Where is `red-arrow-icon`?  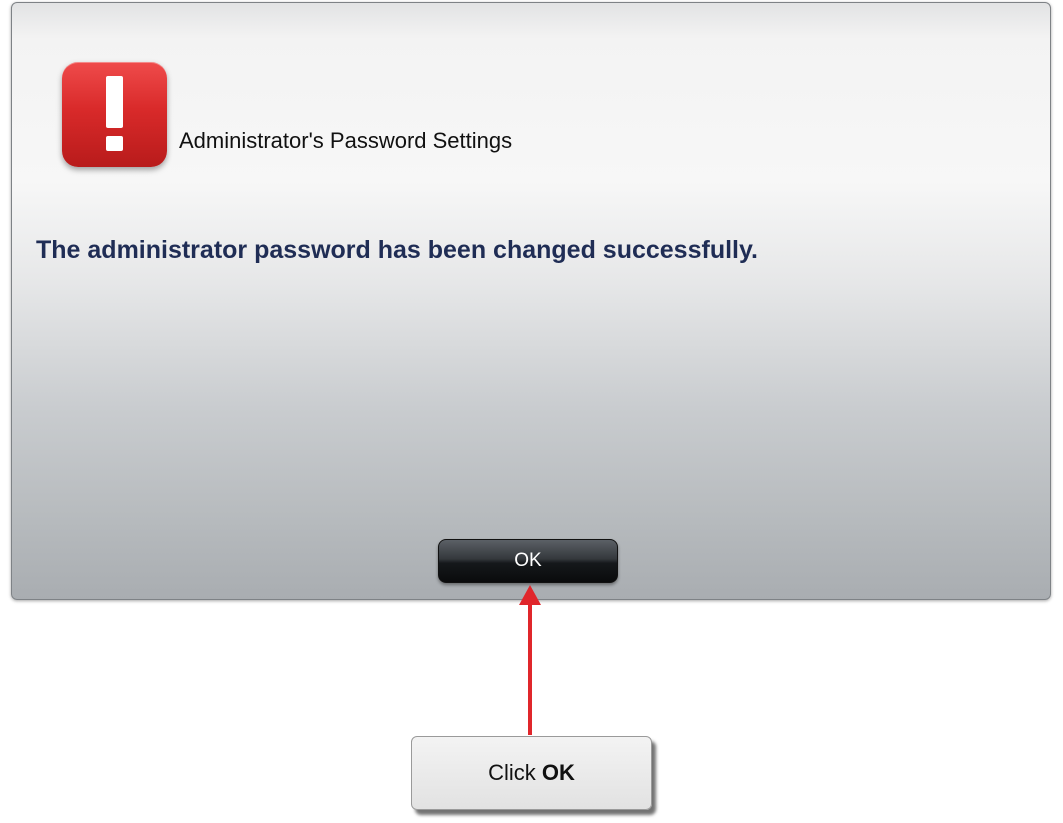 red-arrow-icon is located at coordinates (530, 660).